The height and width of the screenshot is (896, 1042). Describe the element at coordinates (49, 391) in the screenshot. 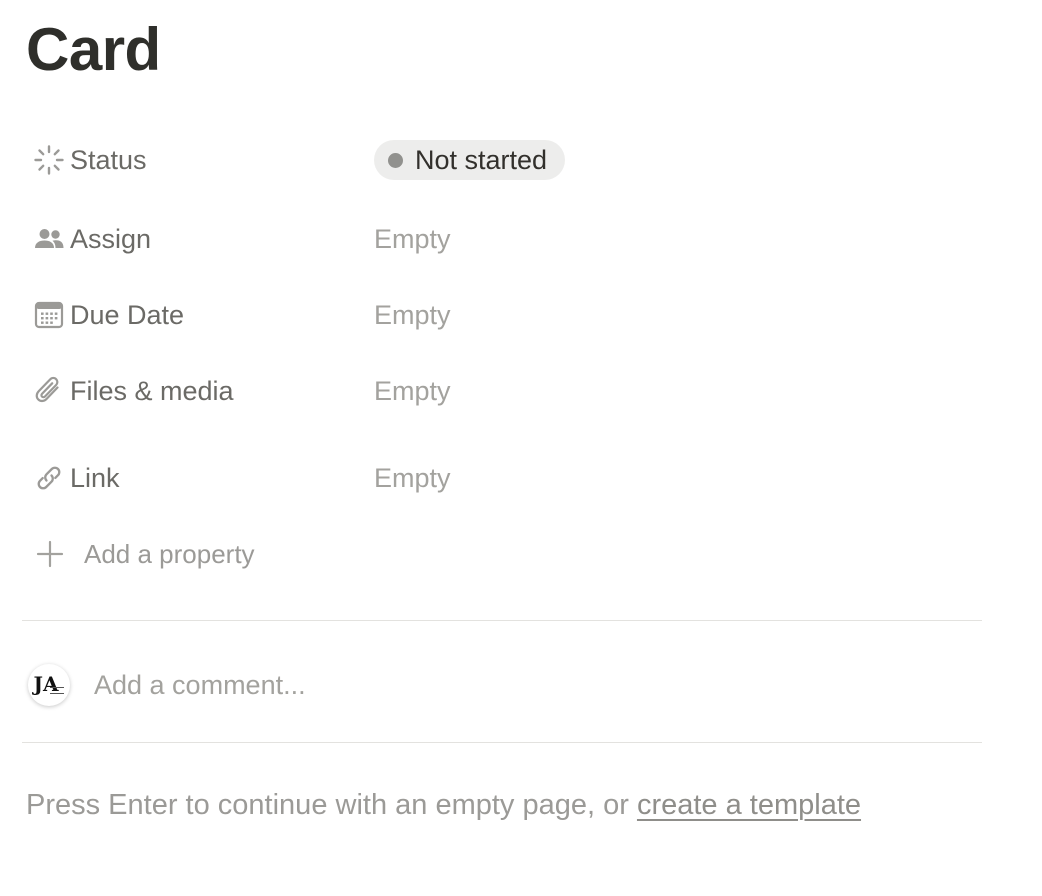

I see `paperclip-icon` at that location.